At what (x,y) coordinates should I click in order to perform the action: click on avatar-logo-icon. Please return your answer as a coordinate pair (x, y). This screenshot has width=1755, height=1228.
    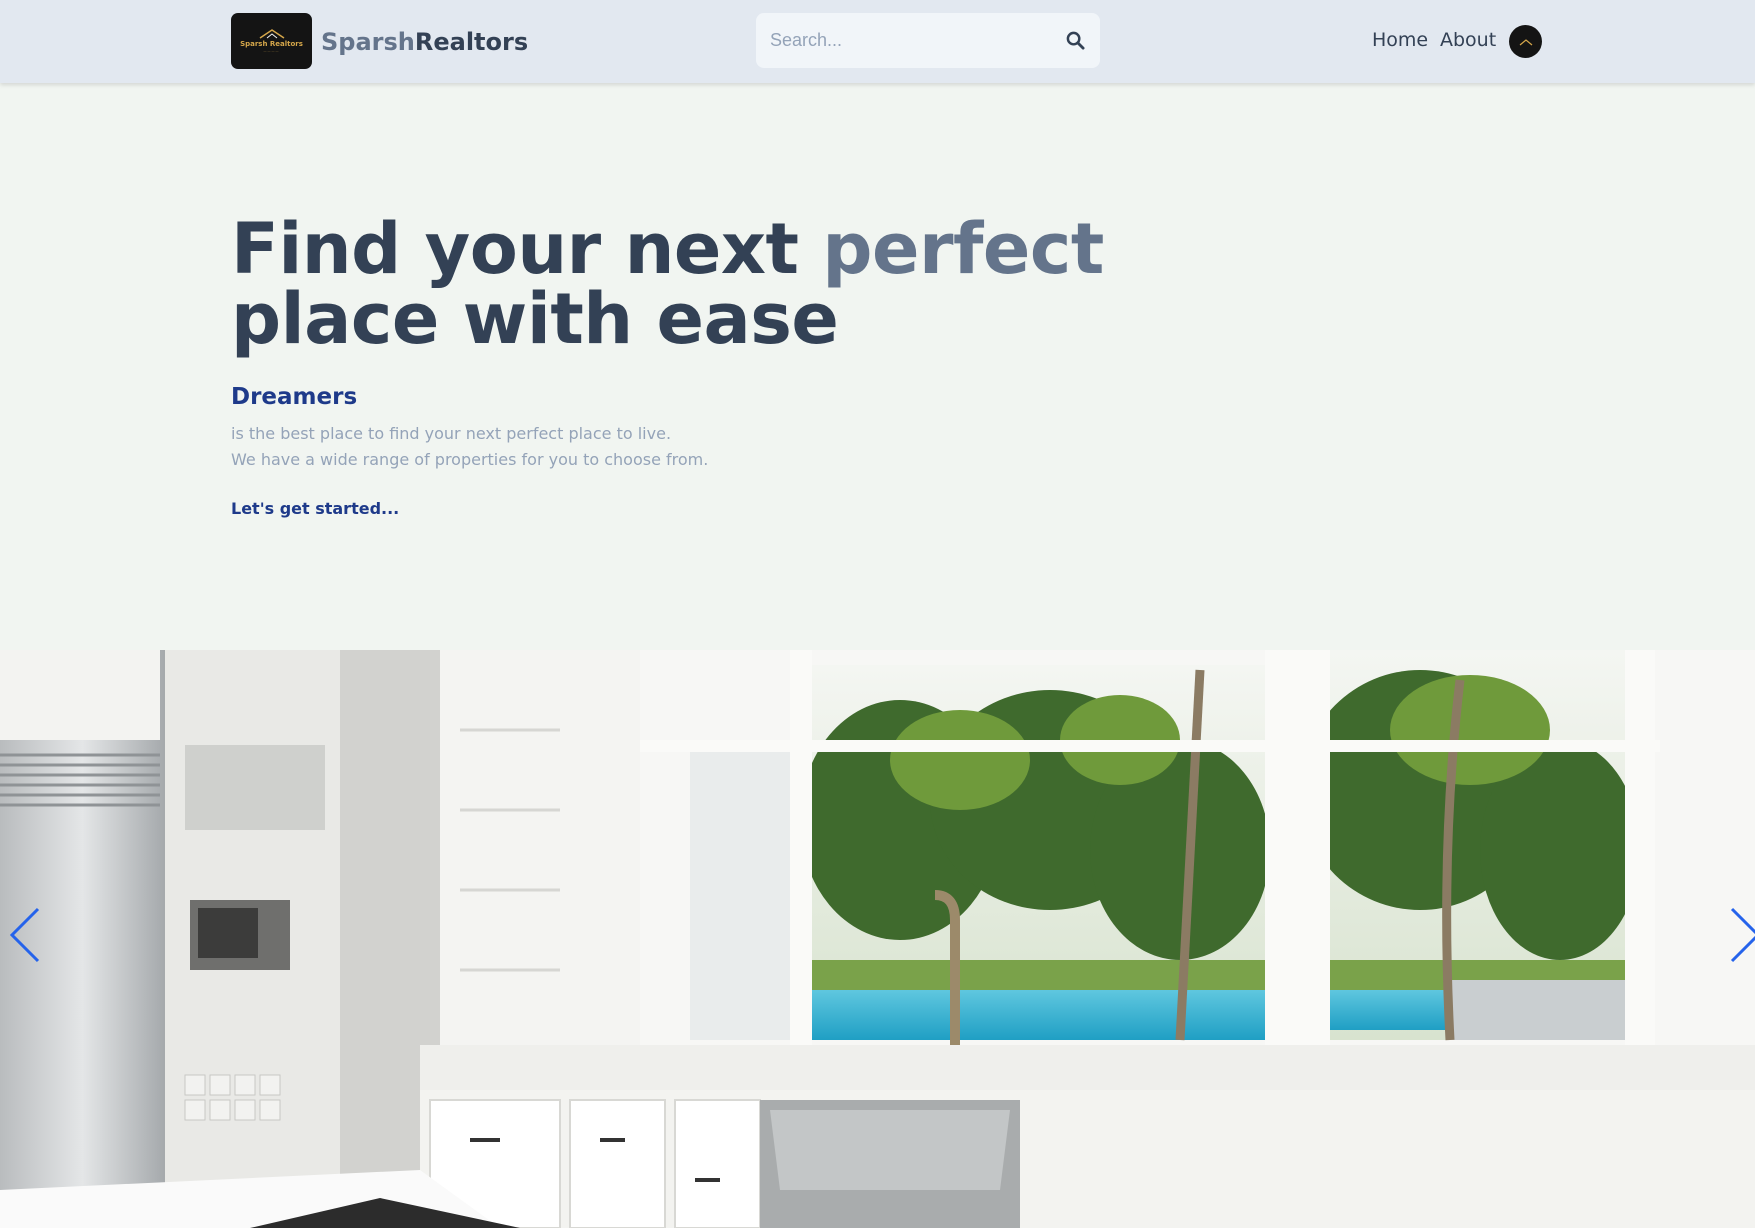
    Looking at the image, I should click on (1525, 41).